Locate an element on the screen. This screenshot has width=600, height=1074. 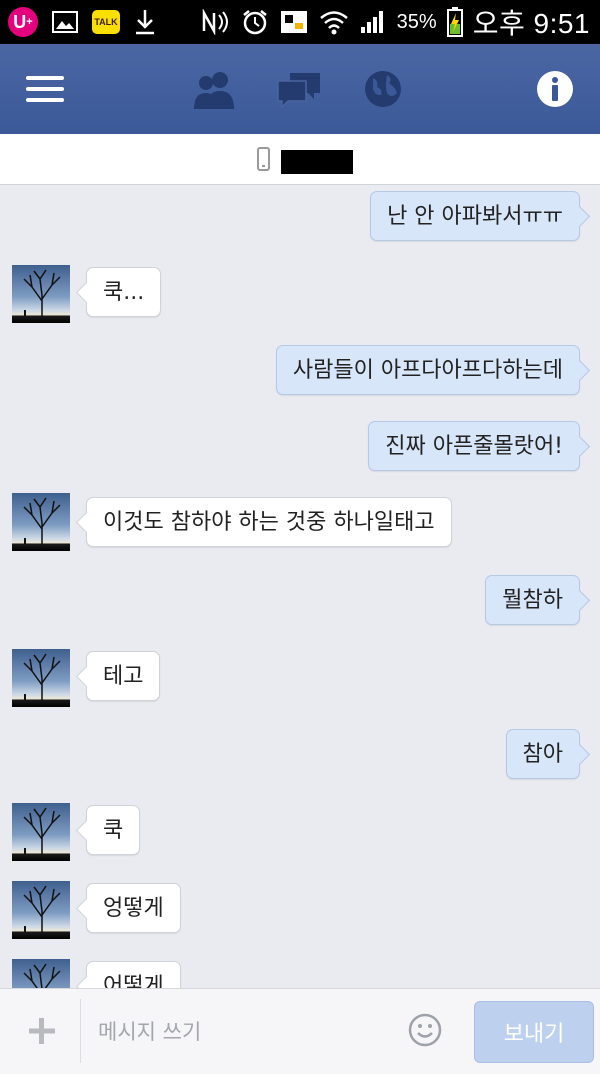
sent-message-bubble: 난 안 아파봐서ㅠㅠ is located at coordinates (475, 216).